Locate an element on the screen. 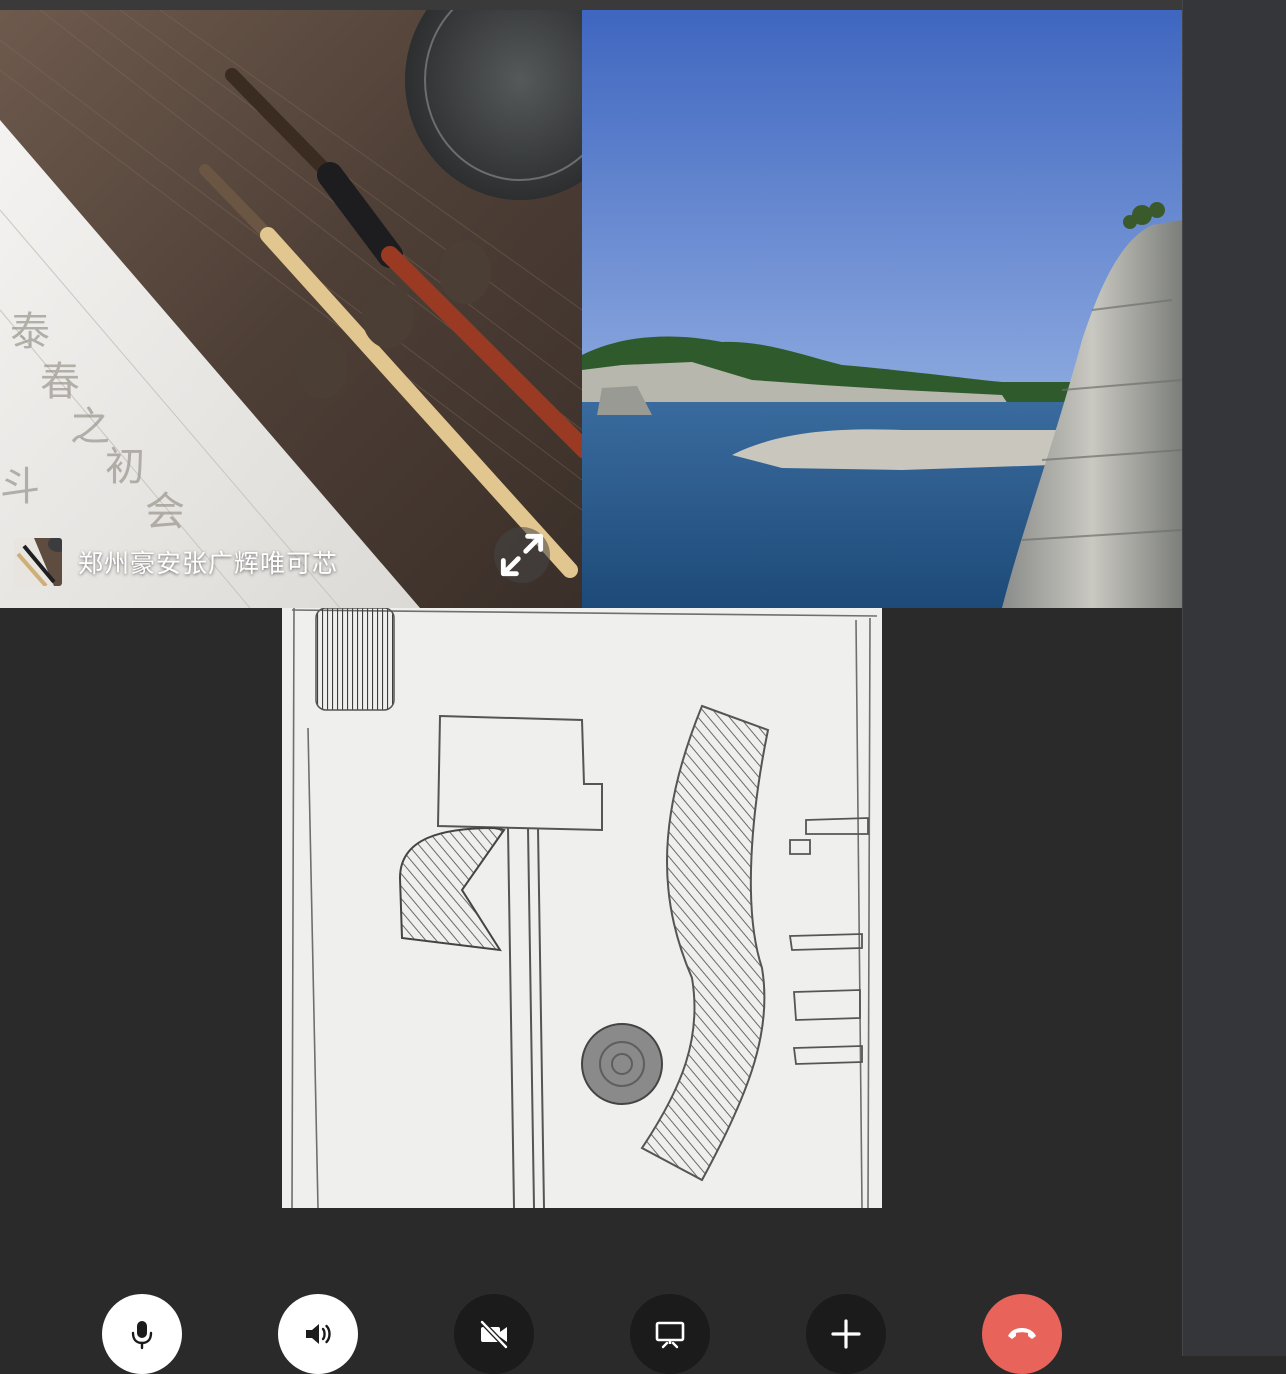 This screenshot has height=1374, width=1286. participant-avatar is located at coordinates (38, 562).